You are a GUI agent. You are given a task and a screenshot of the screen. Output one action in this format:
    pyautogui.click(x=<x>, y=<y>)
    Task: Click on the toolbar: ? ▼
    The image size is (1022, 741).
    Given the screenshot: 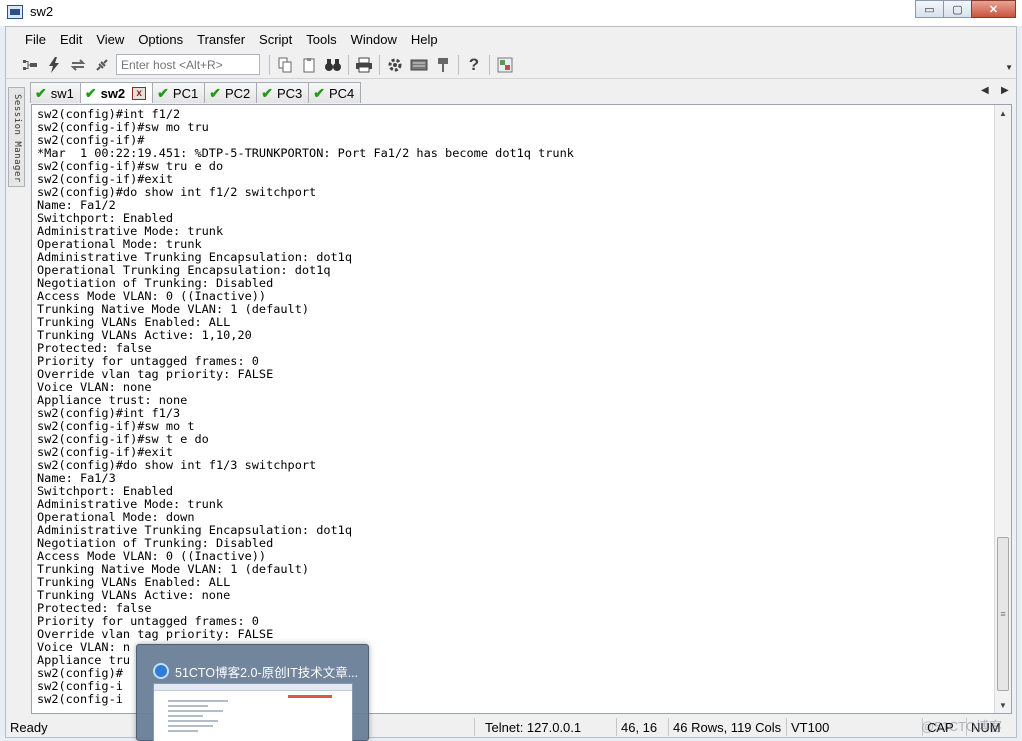 What is the action you would take?
    pyautogui.click(x=511, y=65)
    